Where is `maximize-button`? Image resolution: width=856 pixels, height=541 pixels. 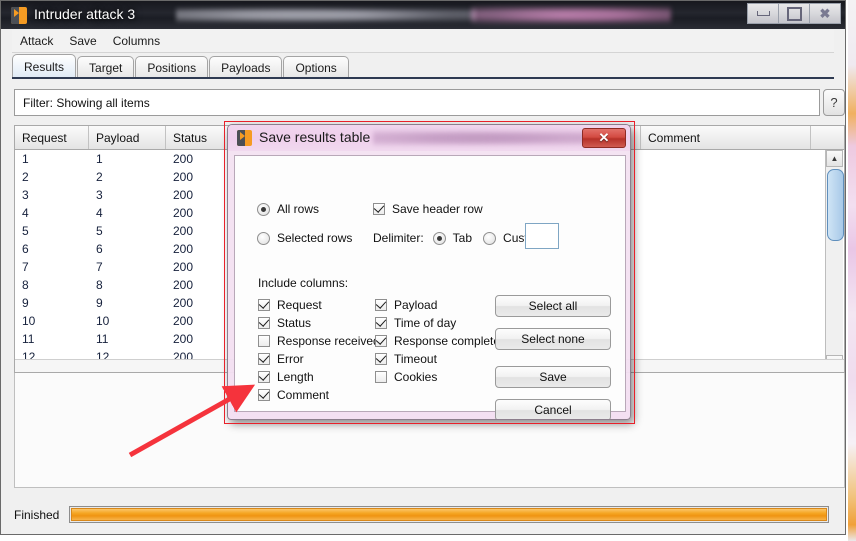 maximize-button is located at coordinates (794, 13).